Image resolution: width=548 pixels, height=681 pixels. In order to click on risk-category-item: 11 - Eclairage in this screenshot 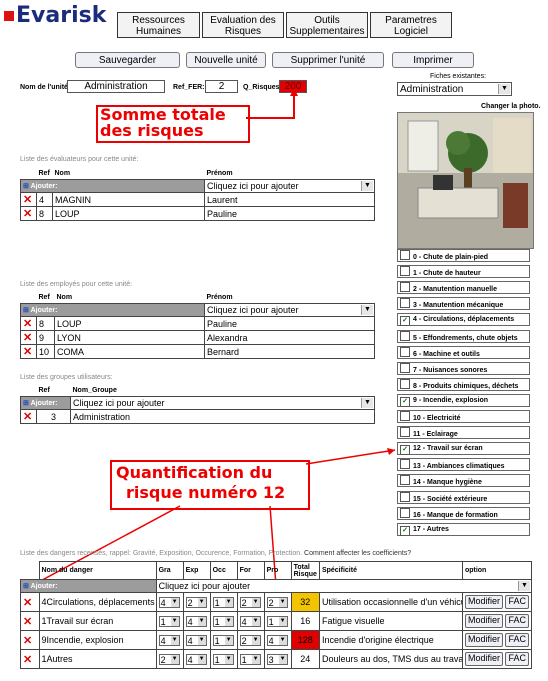, I will do `click(463, 433)`.